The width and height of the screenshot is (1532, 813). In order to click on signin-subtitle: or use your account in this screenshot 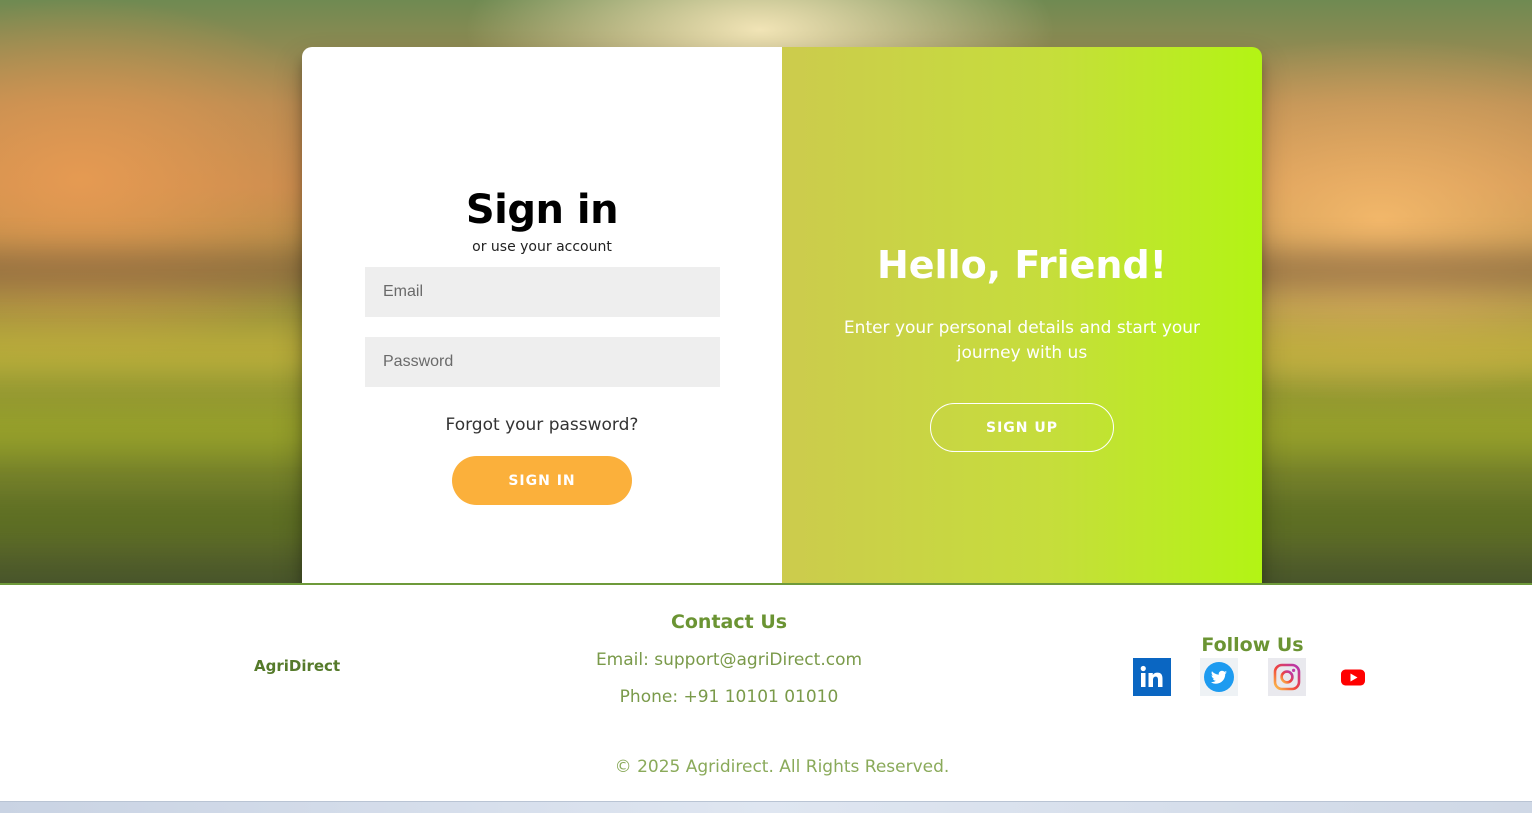, I will do `click(542, 247)`.